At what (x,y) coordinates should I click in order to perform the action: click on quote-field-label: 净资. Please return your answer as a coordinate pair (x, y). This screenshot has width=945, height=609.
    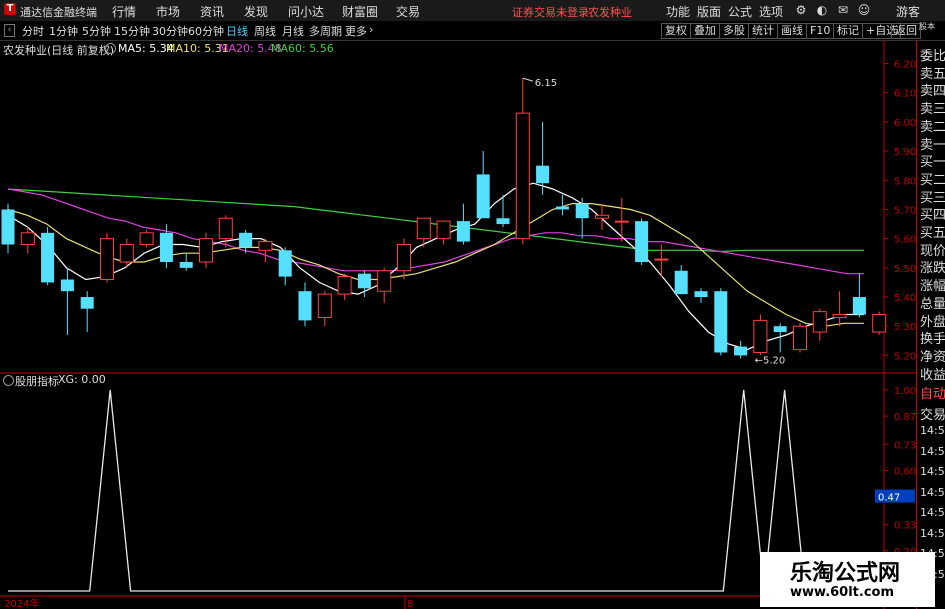
    Looking at the image, I should click on (932, 357).